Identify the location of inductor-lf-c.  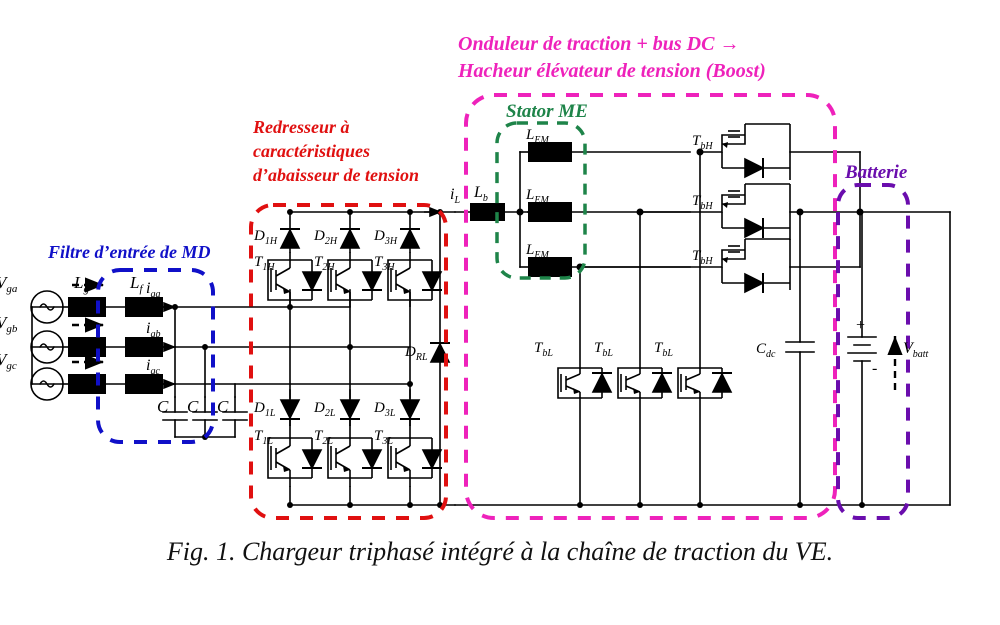
(144, 384).